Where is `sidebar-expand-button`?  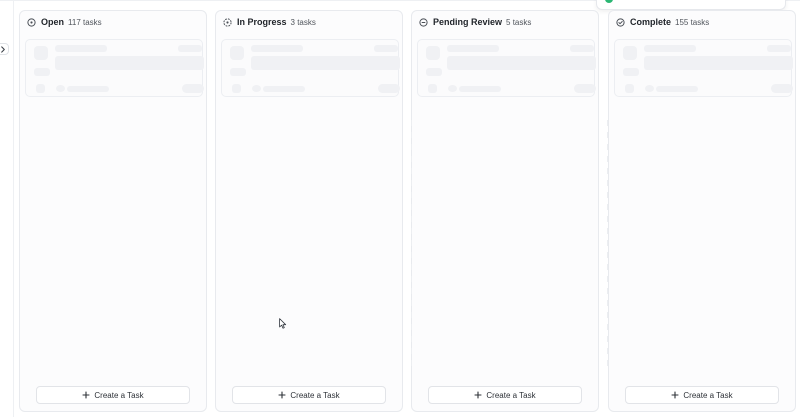
sidebar-expand-button is located at coordinates (4, 49).